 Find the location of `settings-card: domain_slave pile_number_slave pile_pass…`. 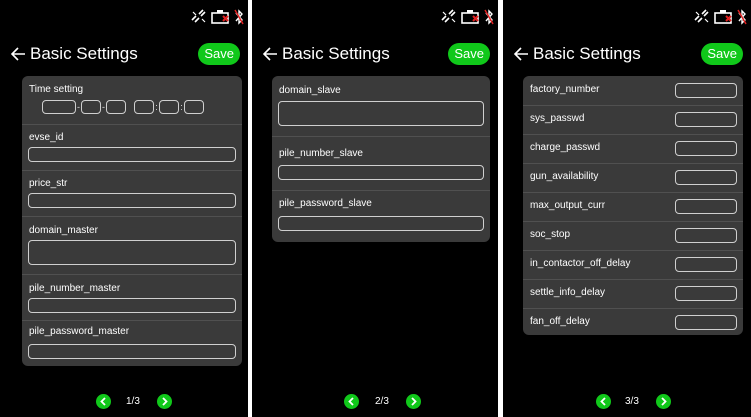

settings-card: domain_slave pile_number_slave pile_pass… is located at coordinates (381, 159).